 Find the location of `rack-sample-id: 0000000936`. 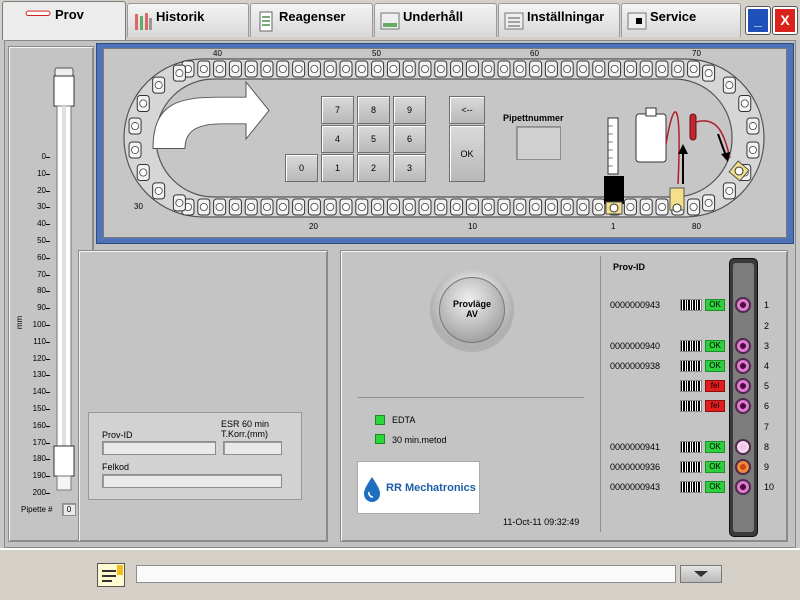

rack-sample-id: 0000000936 is located at coordinates (635, 467).